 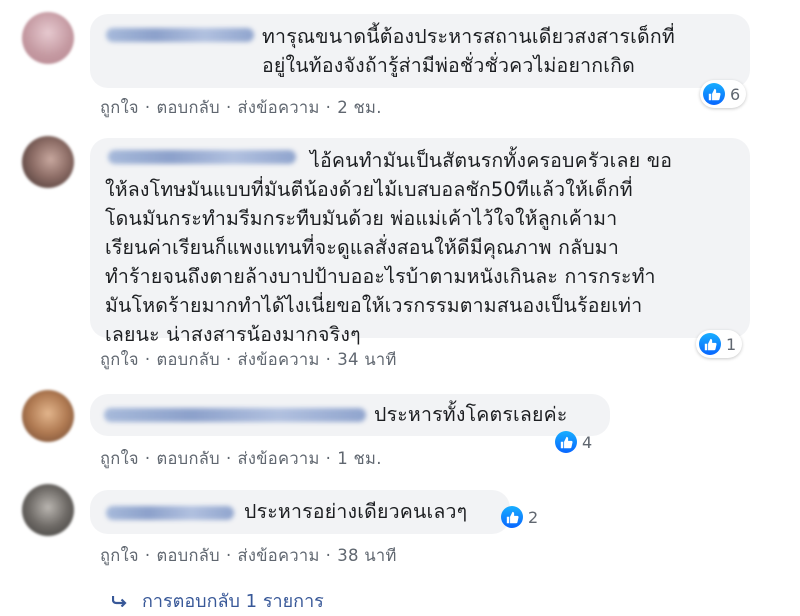 I want to click on view-replies-link: การตอบกลับ 1 รายการ, so click(x=217, y=600).